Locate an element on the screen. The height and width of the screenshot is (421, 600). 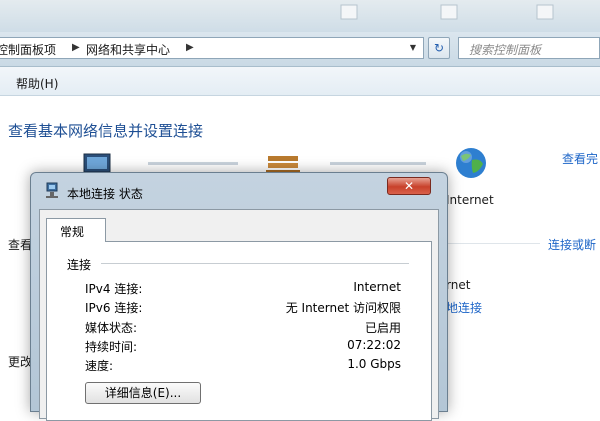
refresh-icon: ↻ is located at coordinates (439, 48).